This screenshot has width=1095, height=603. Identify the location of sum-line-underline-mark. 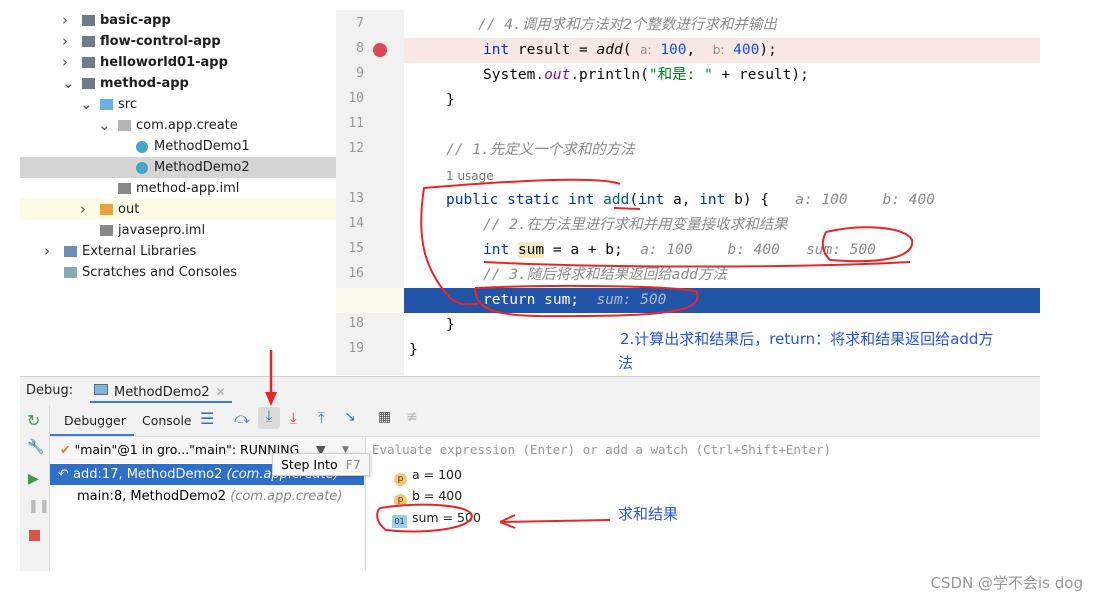
(697, 264).